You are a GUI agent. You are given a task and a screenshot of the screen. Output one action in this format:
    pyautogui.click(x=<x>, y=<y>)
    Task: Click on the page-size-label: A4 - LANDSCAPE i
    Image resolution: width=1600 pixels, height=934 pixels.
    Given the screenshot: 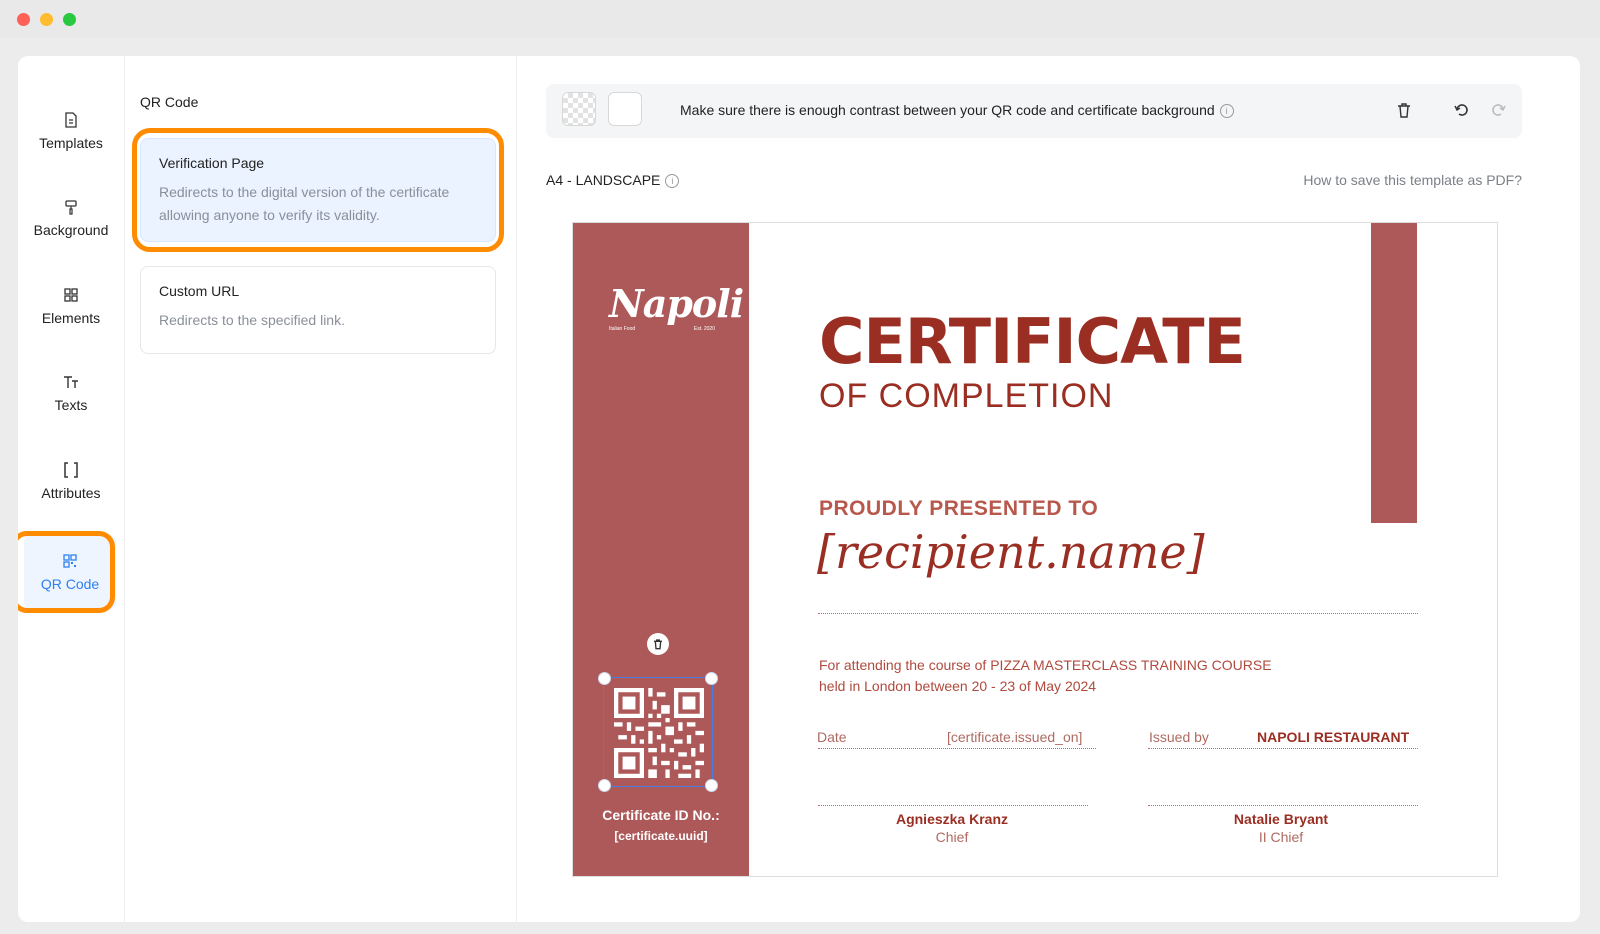 What is the action you would take?
    pyautogui.click(x=613, y=180)
    